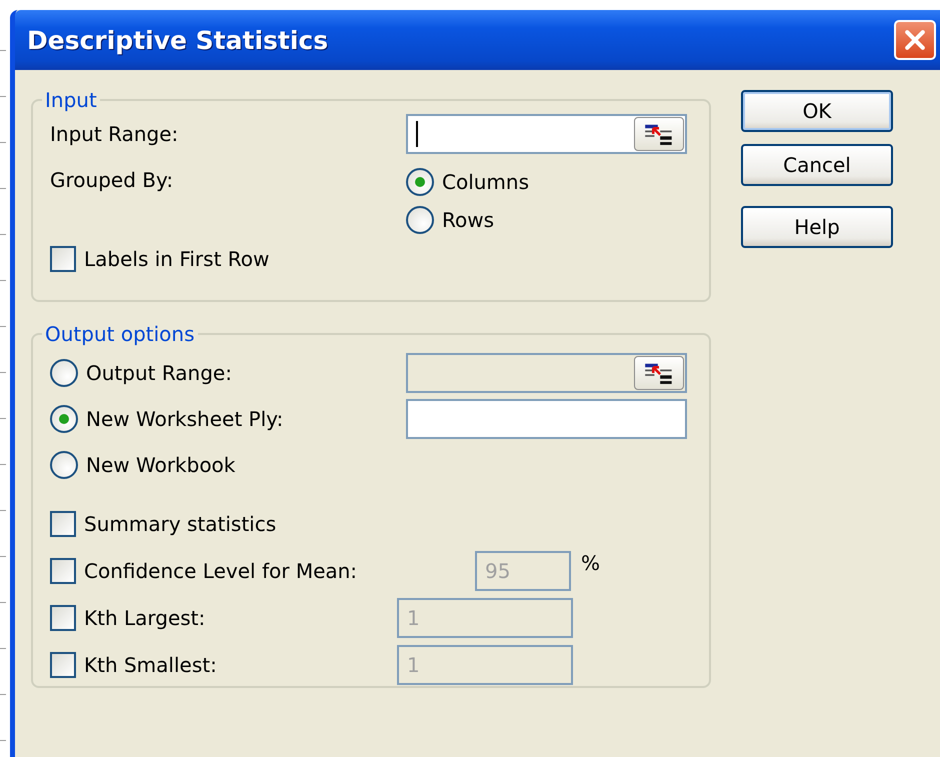  What do you see at coordinates (120, 334) in the screenshot?
I see `group-title: Output options` at bounding box center [120, 334].